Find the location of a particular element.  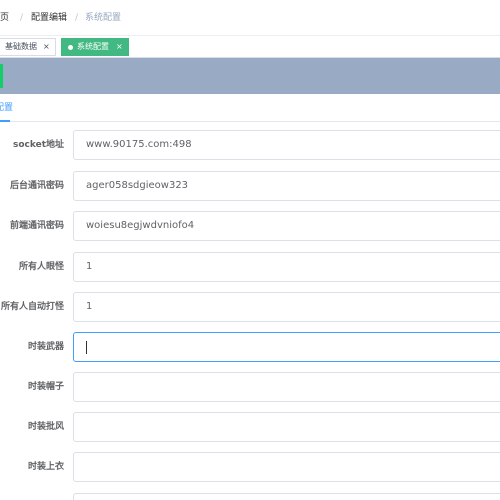

fashion-cloak-input is located at coordinates (286, 427).